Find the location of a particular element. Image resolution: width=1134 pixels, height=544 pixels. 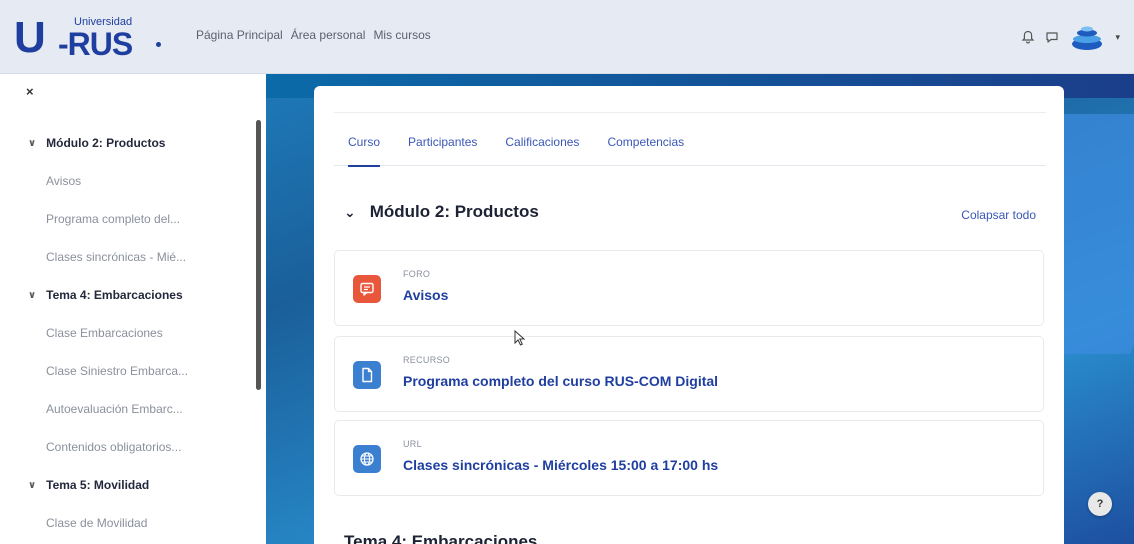

activity-card-foro: FORO Avisos is located at coordinates (689, 288).